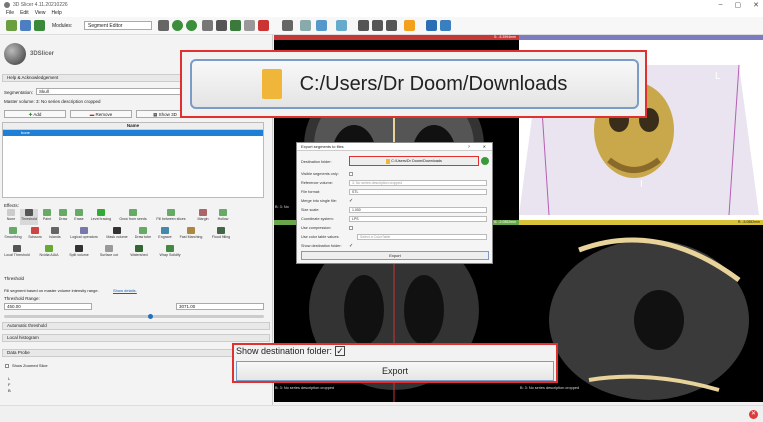 This screenshot has width=763, height=422. What do you see at coordinates (49, 253) in the screenshot?
I see `effect-nvidia-aiaa: Nvidia AIAA` at bounding box center [49, 253].